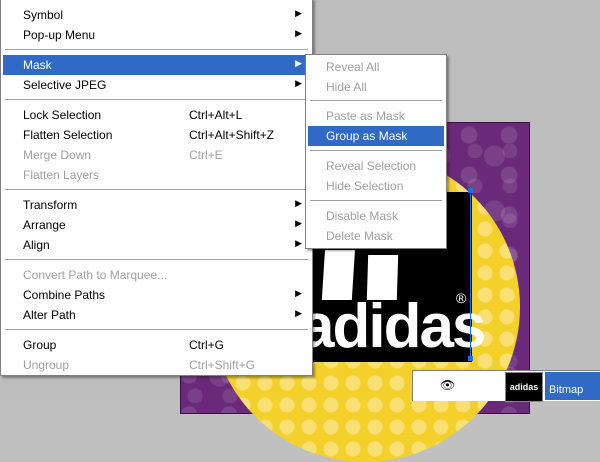  I want to click on menu-item-alter-path: Alter Path ▶, so click(156, 315).